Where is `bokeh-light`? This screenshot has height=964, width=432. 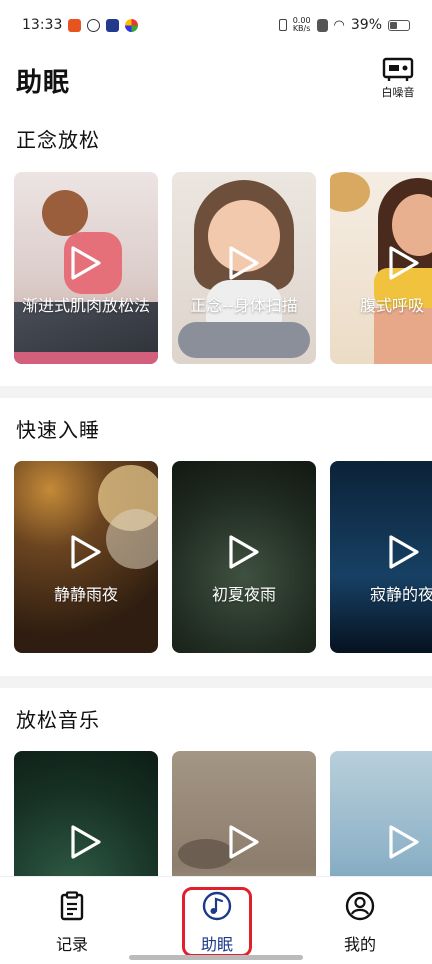 bokeh-light is located at coordinates (132, 539).